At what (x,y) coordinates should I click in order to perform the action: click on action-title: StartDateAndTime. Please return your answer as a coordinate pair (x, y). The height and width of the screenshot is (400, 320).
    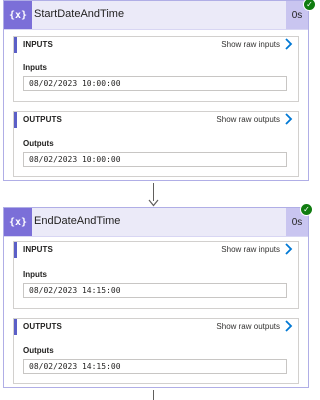
    Looking at the image, I should click on (79, 14).